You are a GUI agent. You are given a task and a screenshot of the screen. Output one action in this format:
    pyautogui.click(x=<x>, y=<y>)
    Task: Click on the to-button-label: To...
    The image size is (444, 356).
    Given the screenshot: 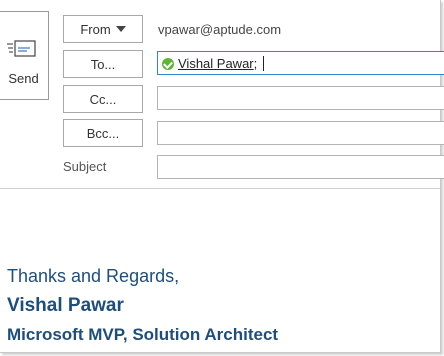 What is the action you would take?
    pyautogui.click(x=103, y=64)
    